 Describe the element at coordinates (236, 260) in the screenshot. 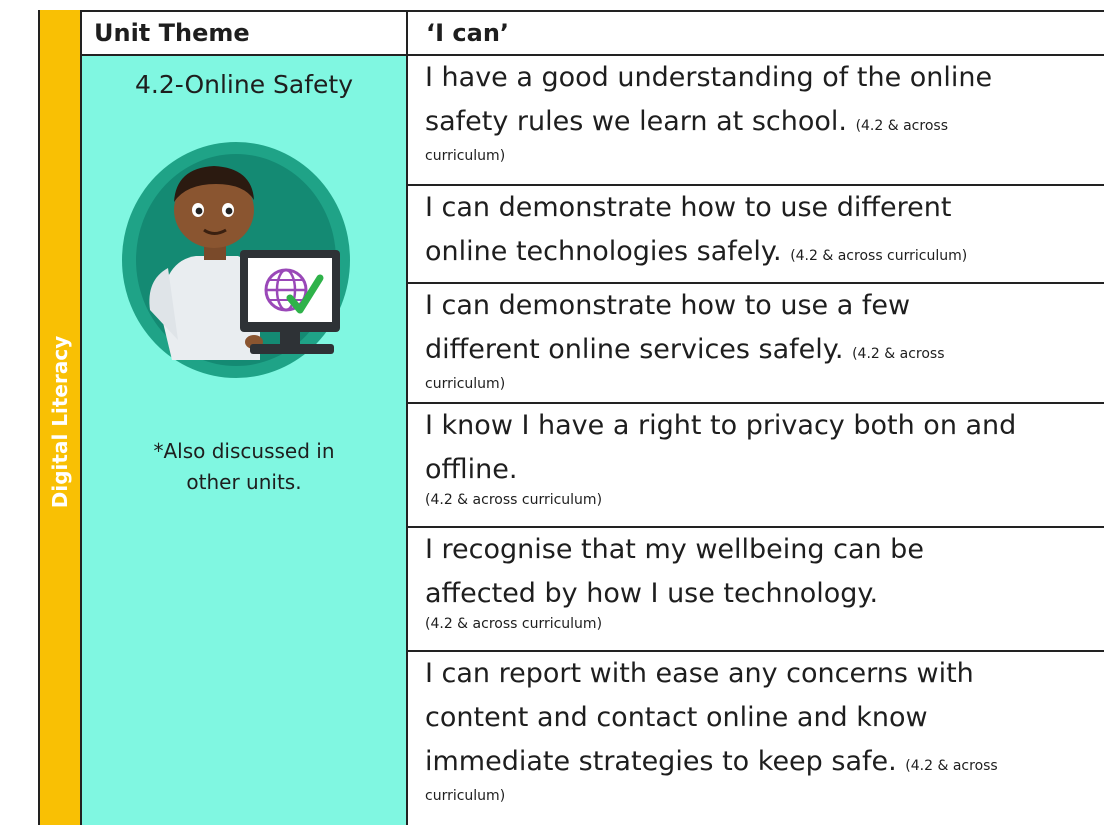

I see `boy-at-computer-icon` at that location.